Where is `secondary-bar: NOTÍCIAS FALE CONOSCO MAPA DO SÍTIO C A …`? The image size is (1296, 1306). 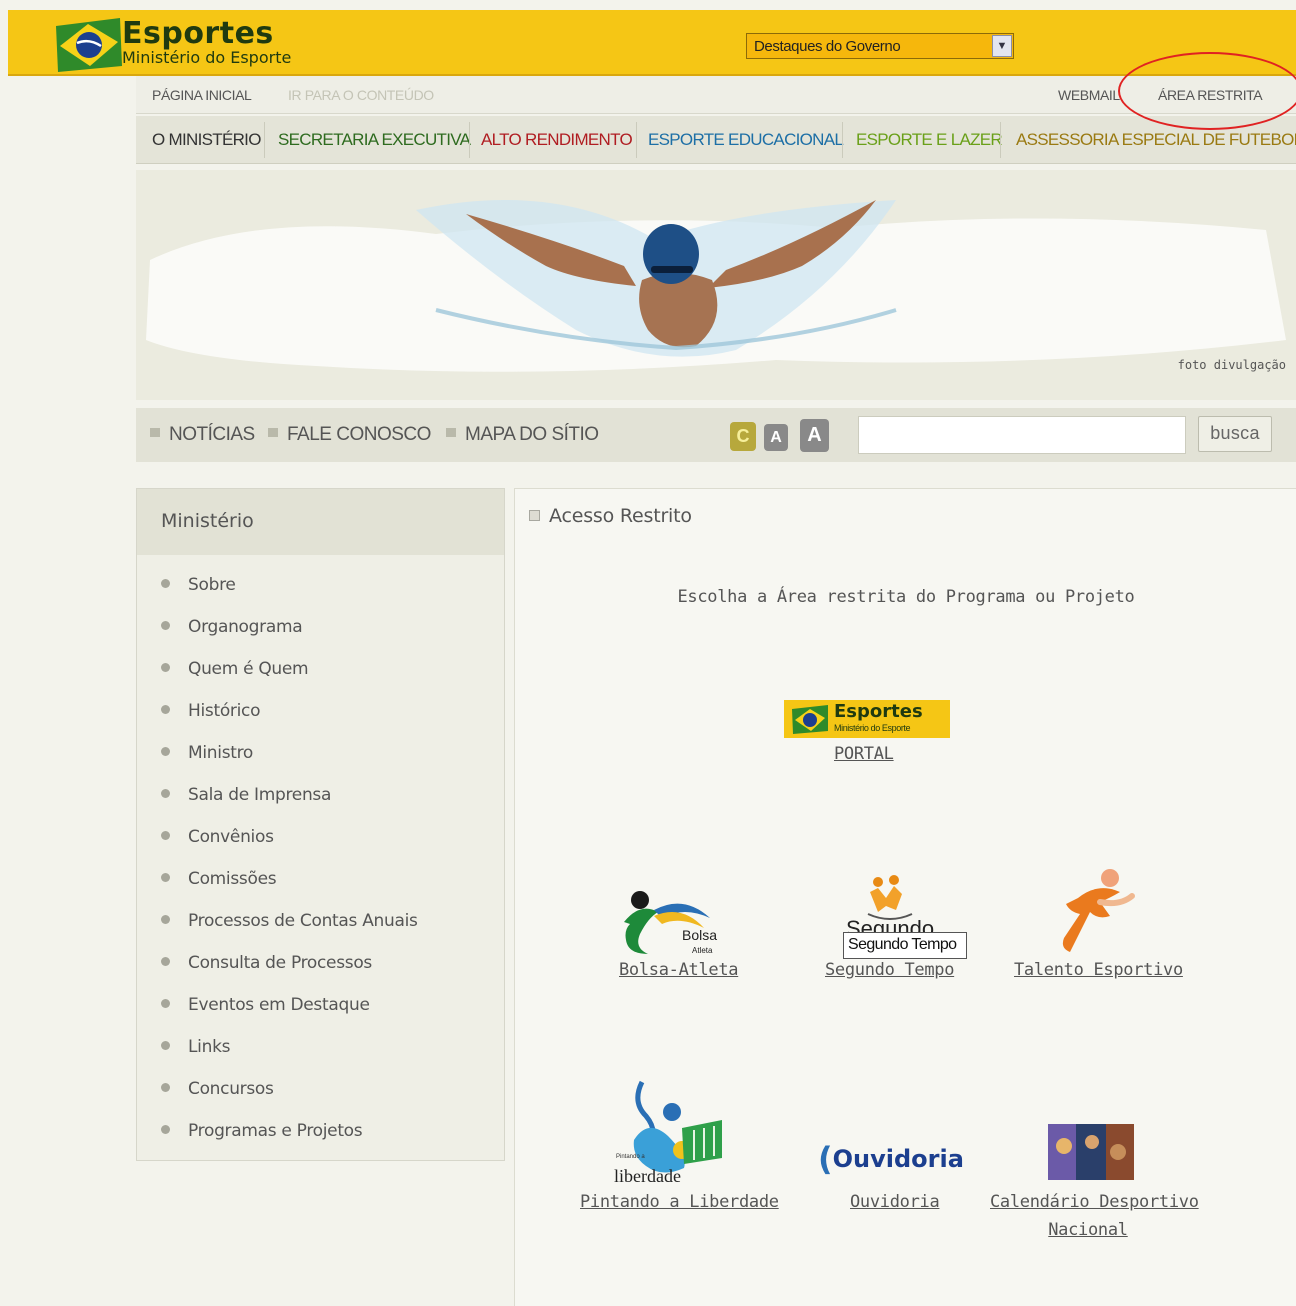 secondary-bar: NOTÍCIAS FALE CONOSCO MAPA DO SÍTIO C A … is located at coordinates (716, 435).